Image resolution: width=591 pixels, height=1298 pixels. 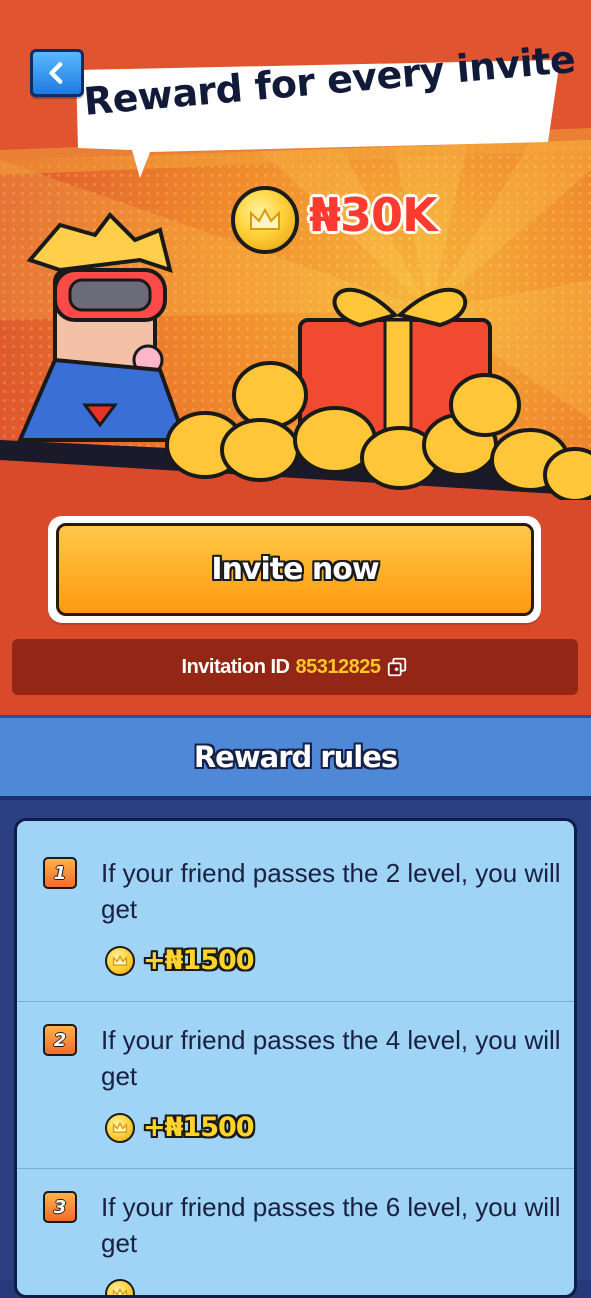 I want to click on reward-rules-title: Reward rules, so click(x=295, y=757).